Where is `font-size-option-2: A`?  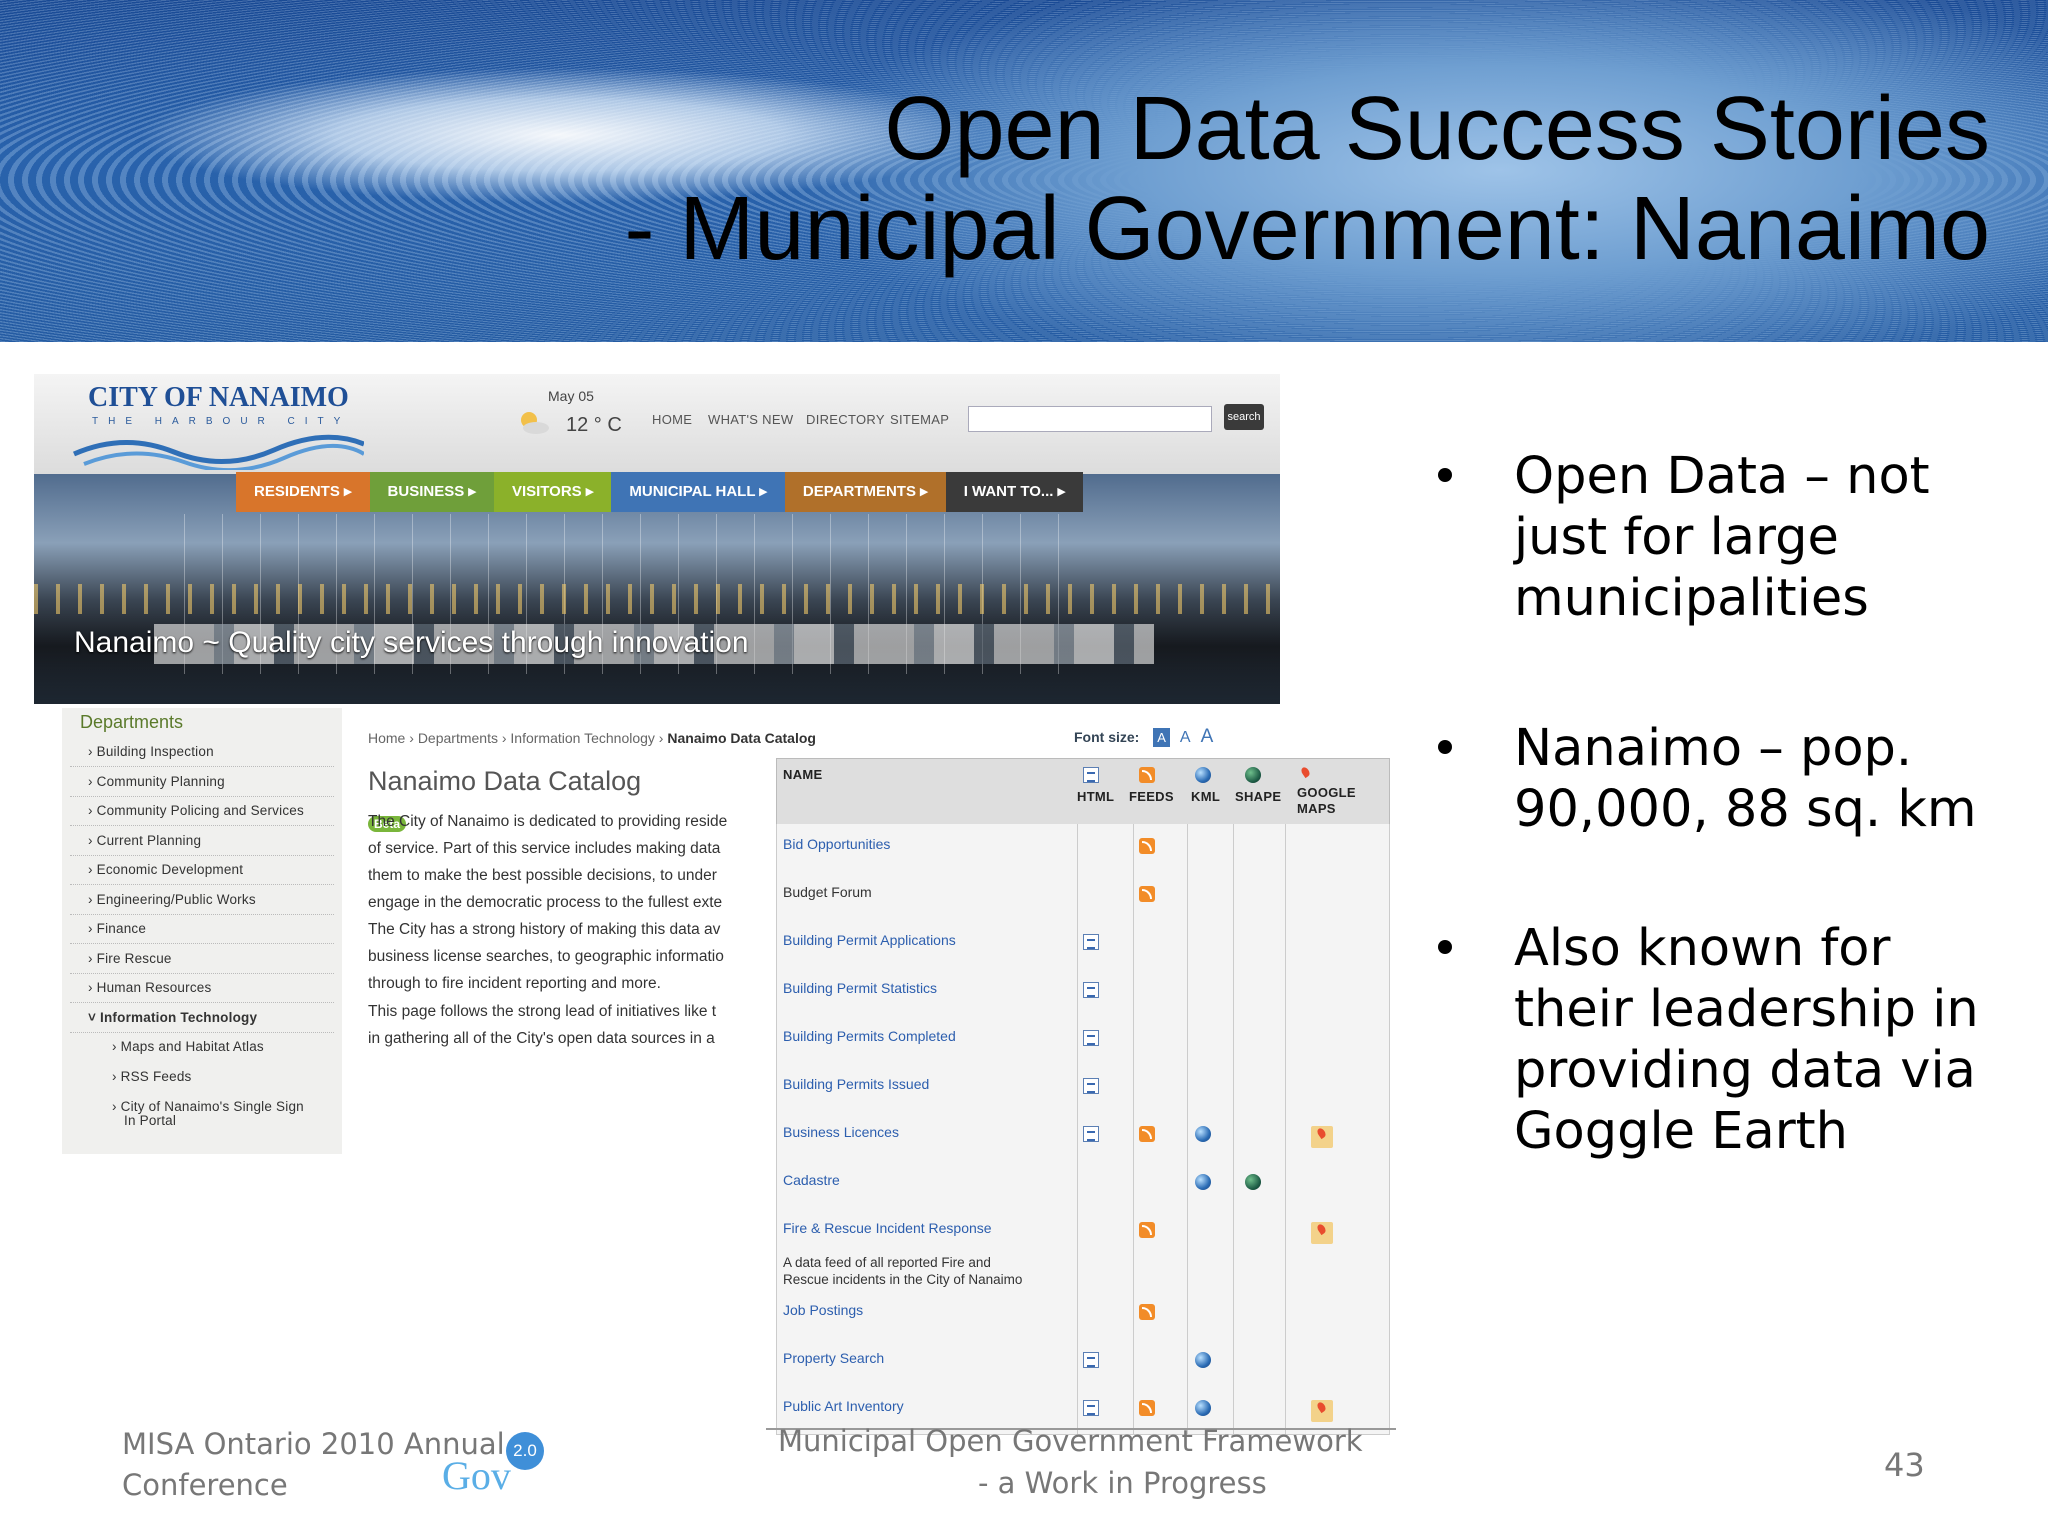
font-size-option-2: A is located at coordinates (1185, 737).